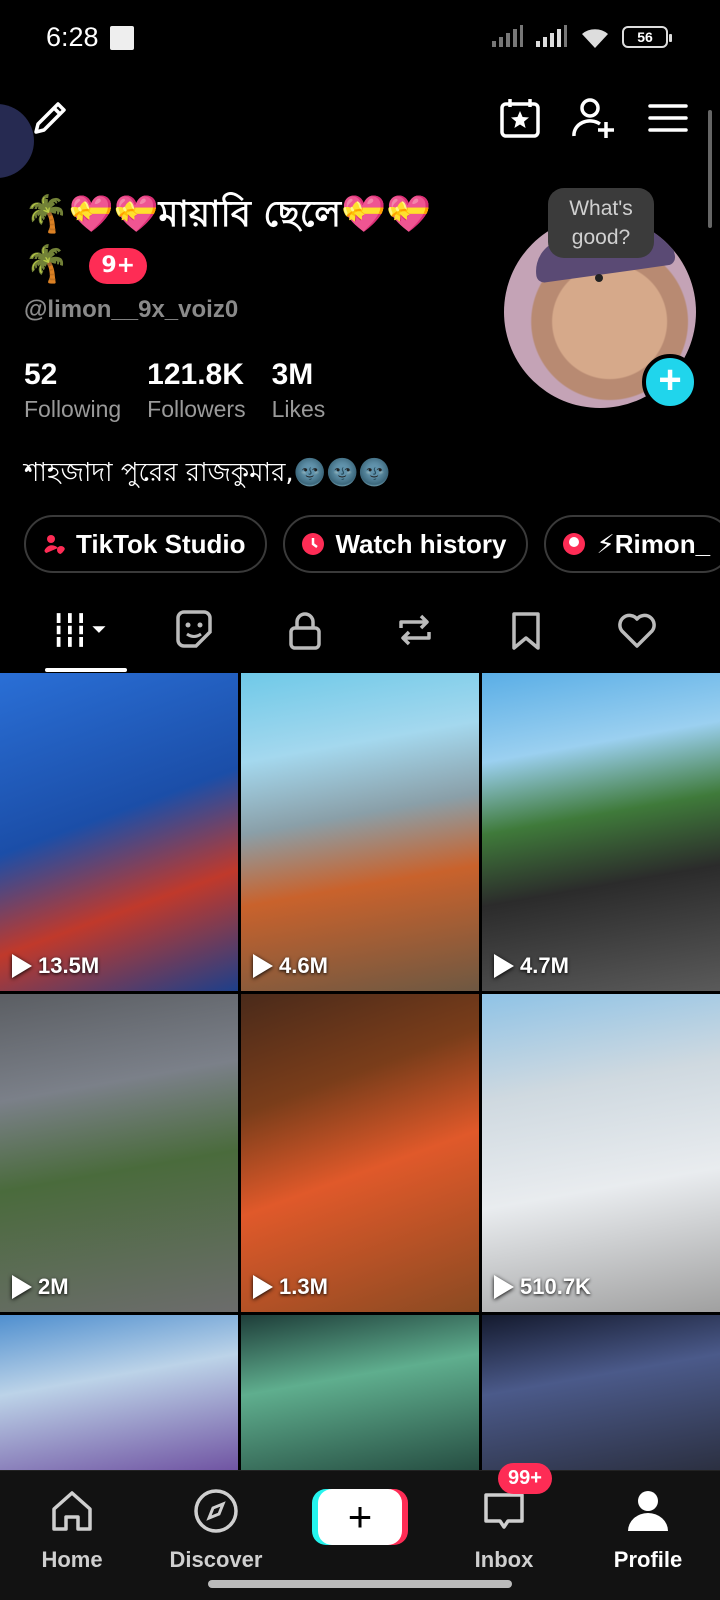  What do you see at coordinates (555, 1286) in the screenshot?
I see `view-count-text: 510.7K` at bounding box center [555, 1286].